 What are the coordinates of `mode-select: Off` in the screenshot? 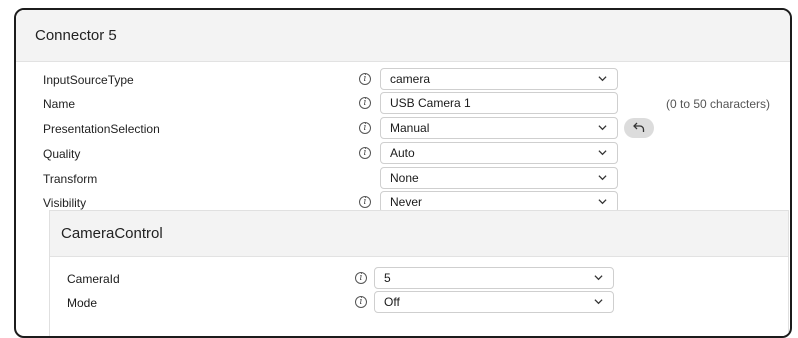 It's located at (494, 302).